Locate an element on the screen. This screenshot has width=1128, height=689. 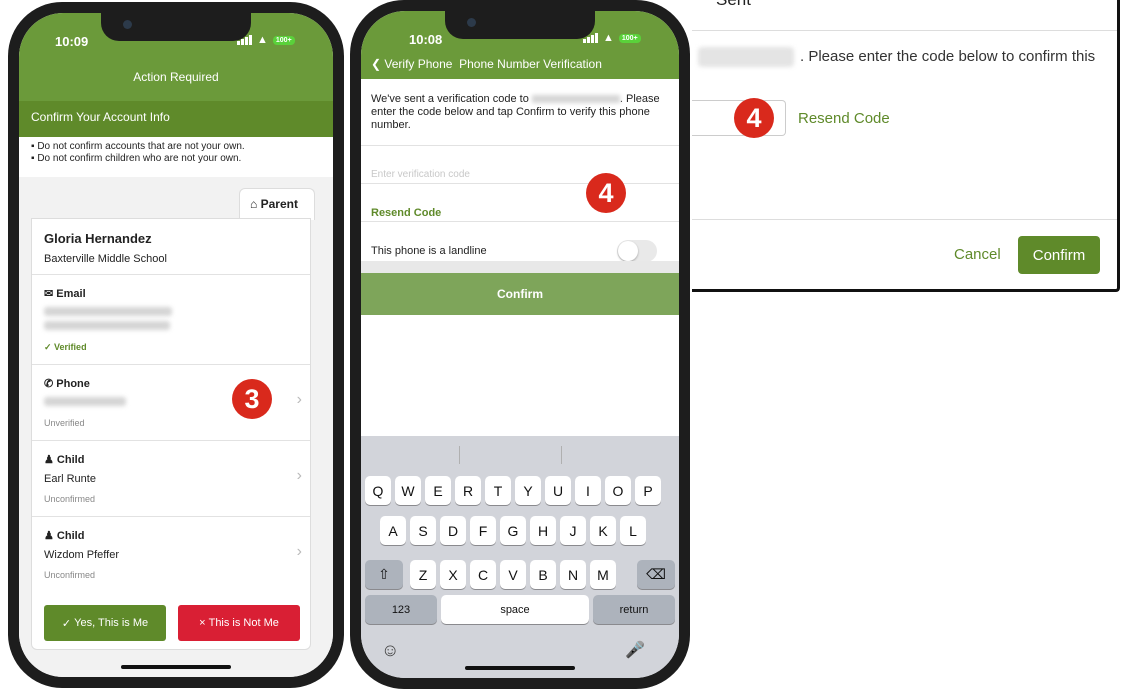
key-f: F is located at coordinates (483, 530).